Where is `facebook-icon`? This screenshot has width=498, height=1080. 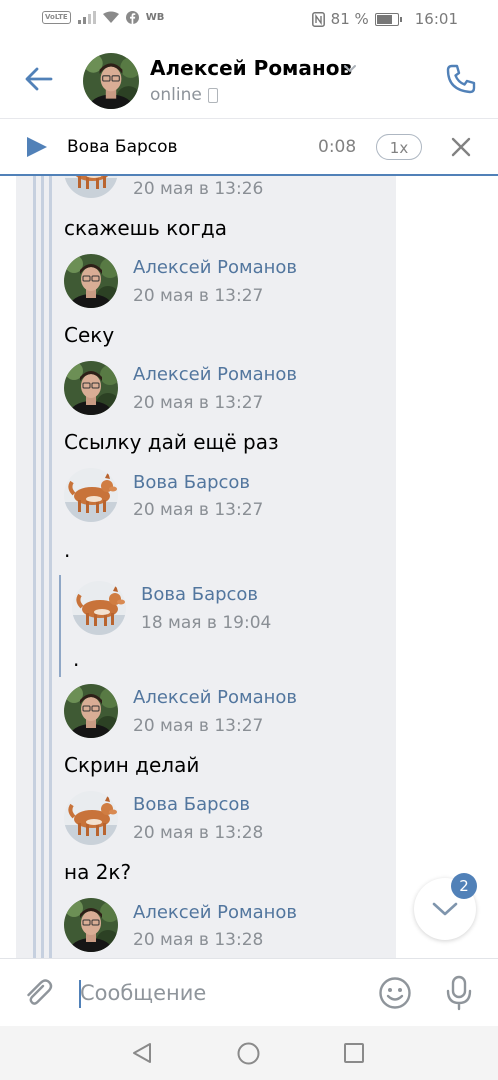
facebook-icon is located at coordinates (132, 17).